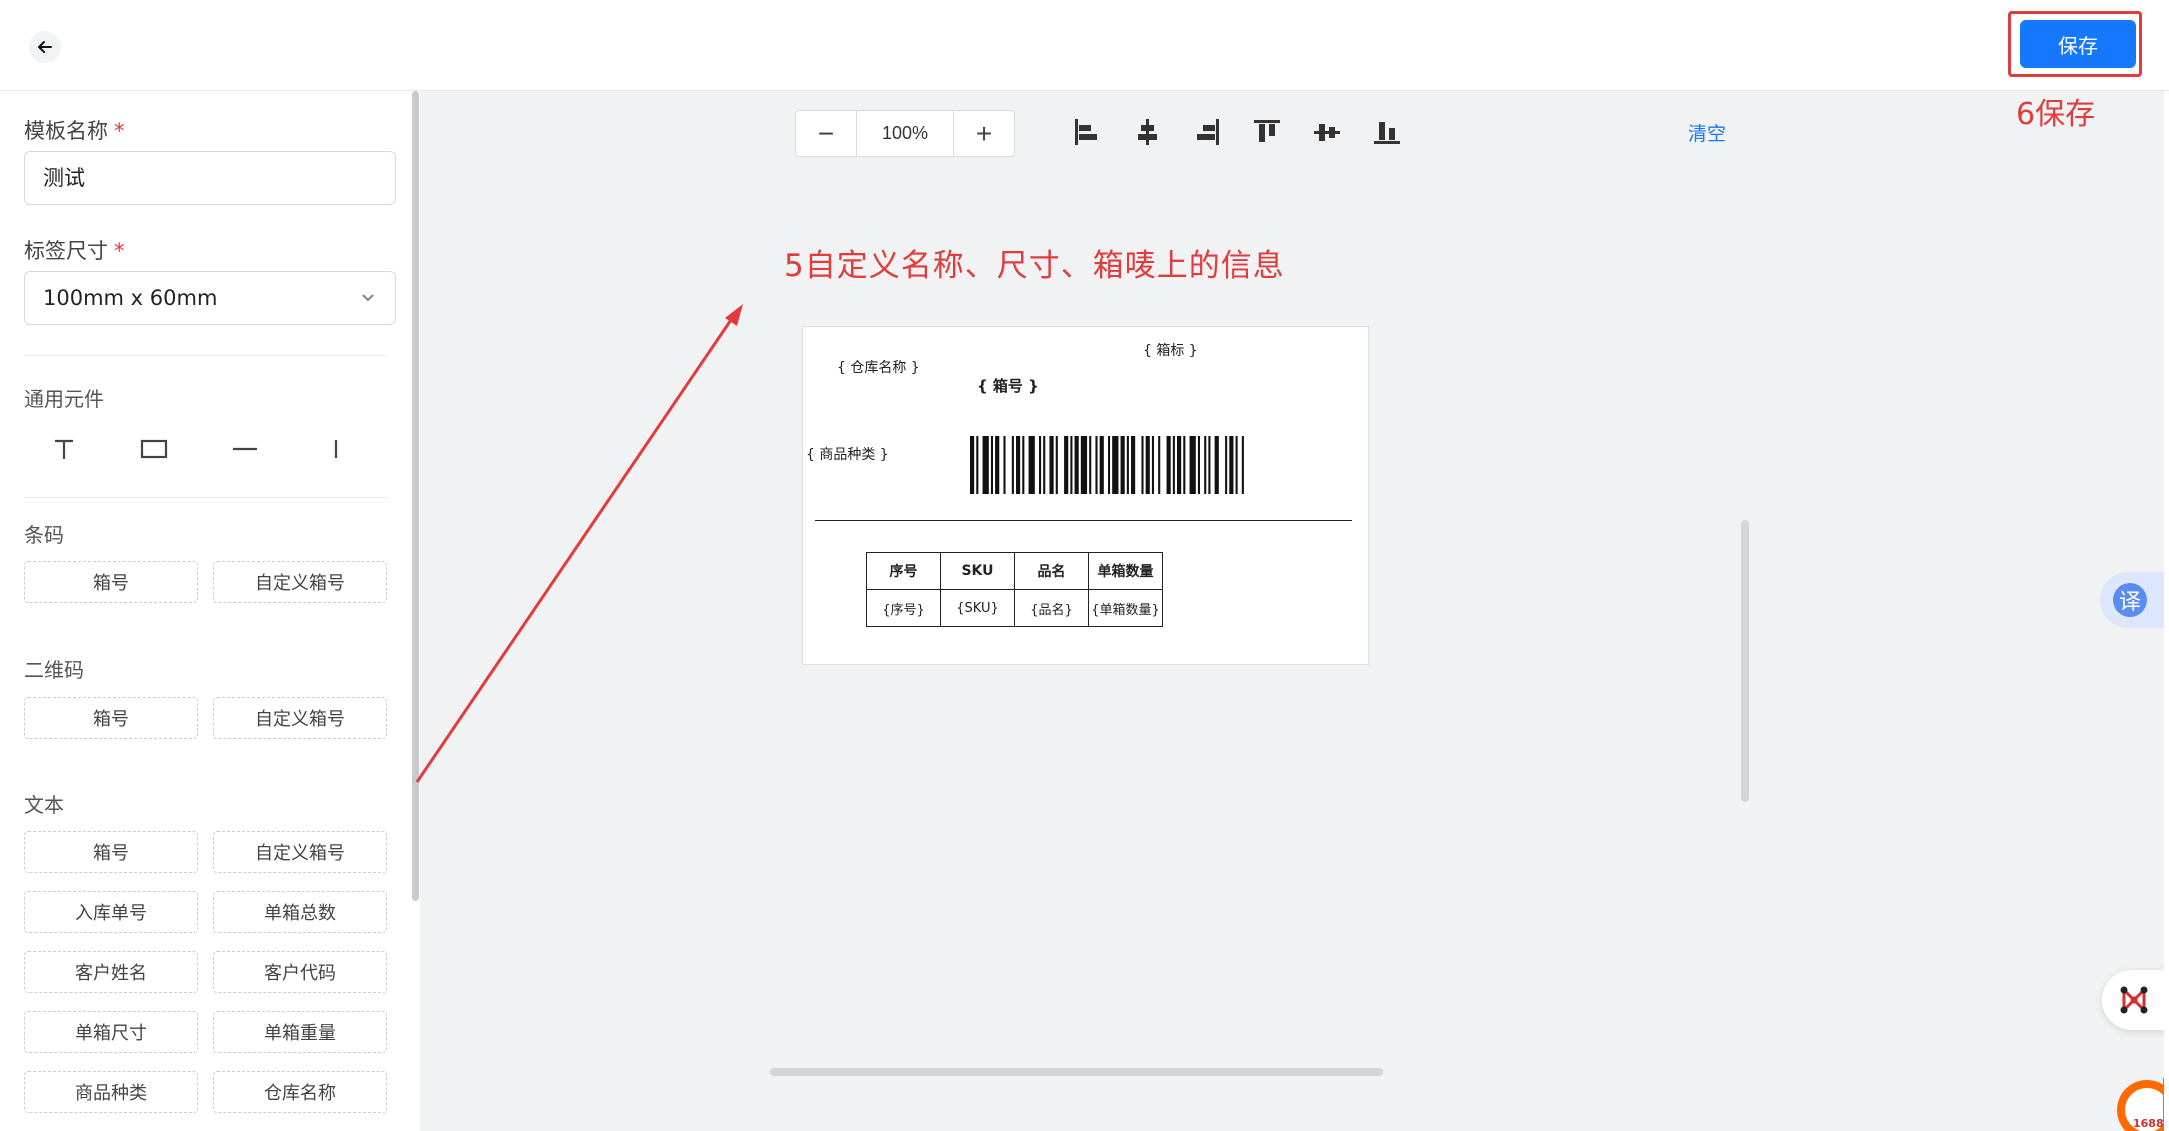  I want to click on translate-widget: 译, so click(2134, 600).